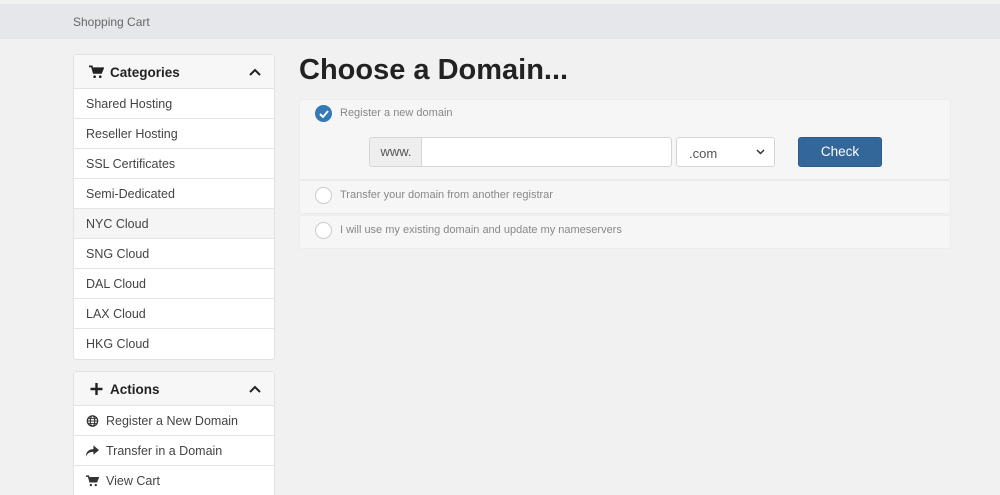 This screenshot has width=1000, height=495. Describe the element at coordinates (174, 314) in the screenshot. I see `category-item-lax-cloud: LAX Cloud` at that location.